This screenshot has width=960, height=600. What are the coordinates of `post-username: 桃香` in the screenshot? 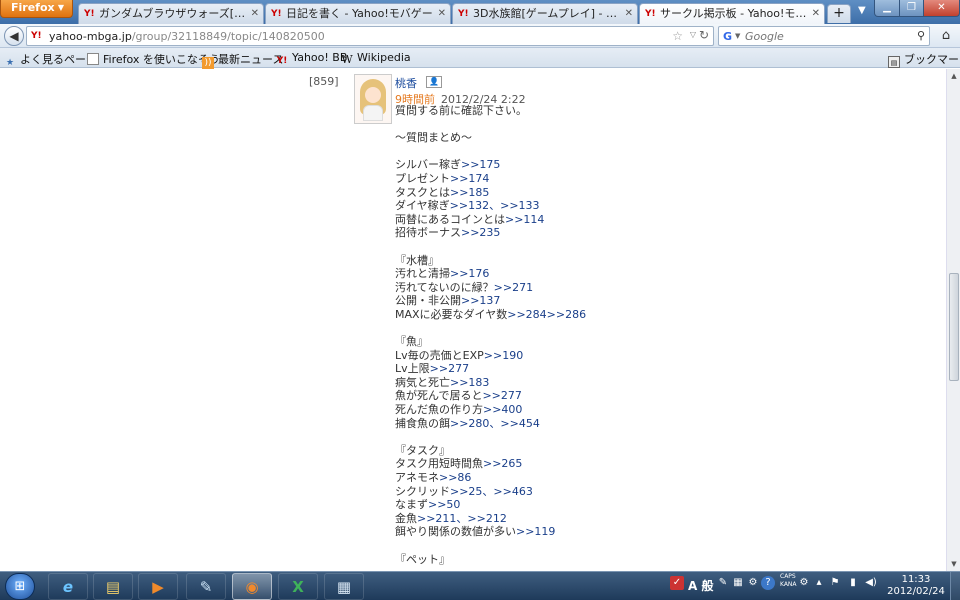 It's located at (406, 83).